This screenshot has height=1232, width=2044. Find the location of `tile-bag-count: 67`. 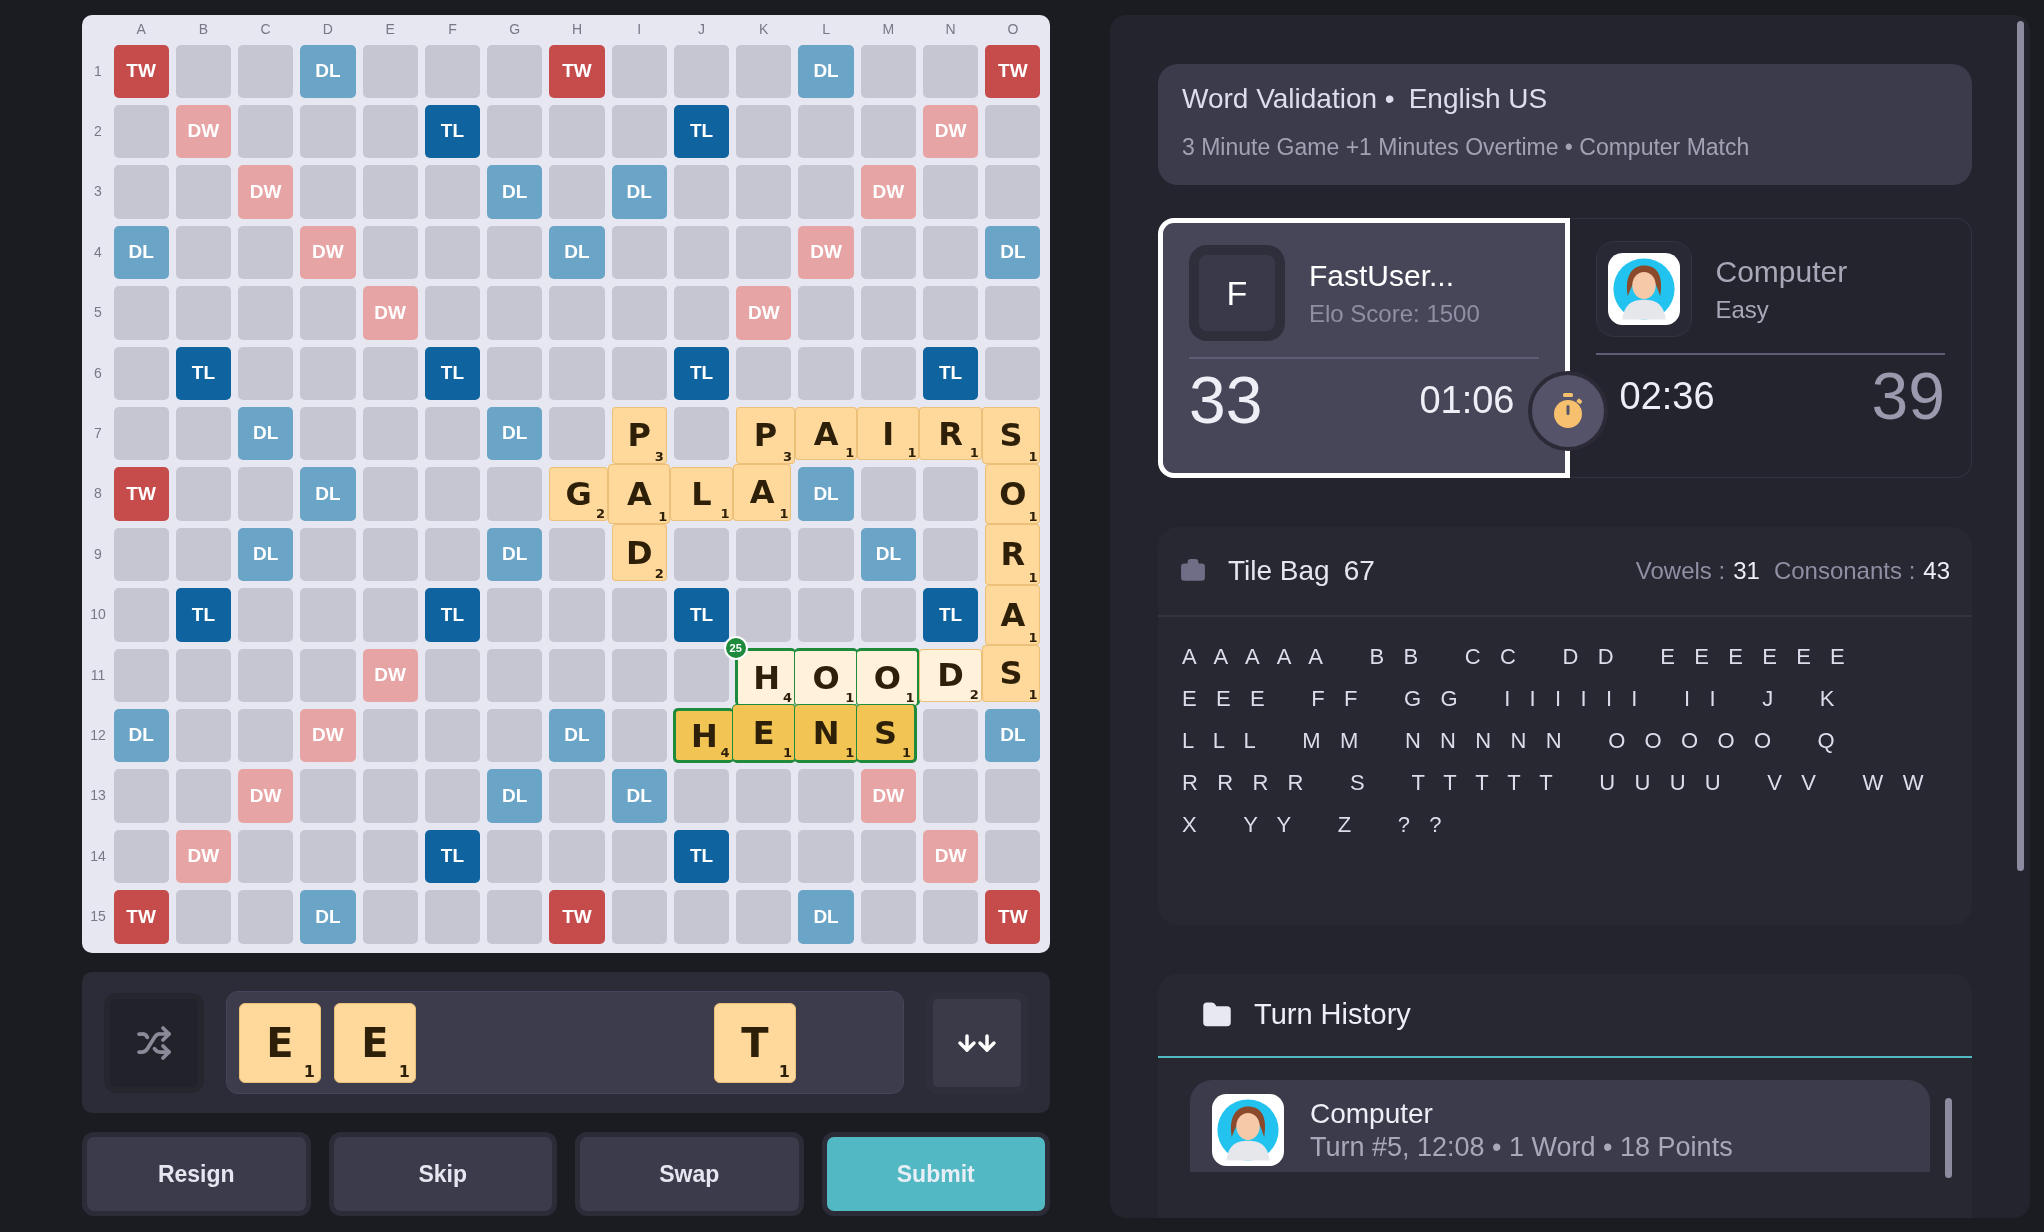

tile-bag-count: 67 is located at coordinates (1359, 571).